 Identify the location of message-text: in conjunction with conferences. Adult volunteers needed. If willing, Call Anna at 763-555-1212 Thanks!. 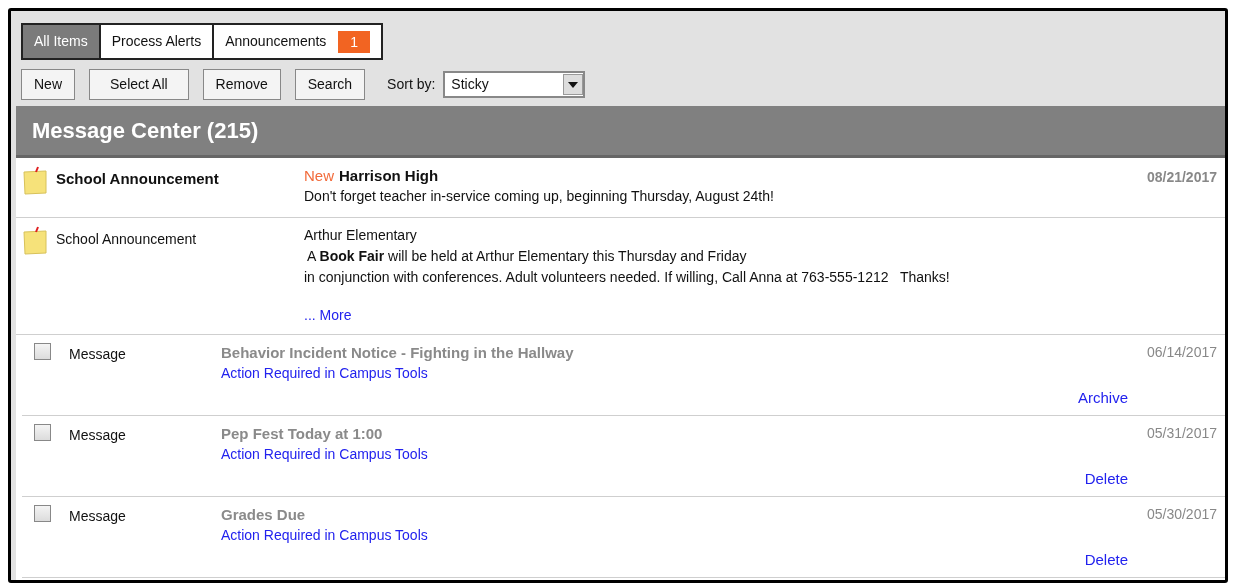
(627, 277).